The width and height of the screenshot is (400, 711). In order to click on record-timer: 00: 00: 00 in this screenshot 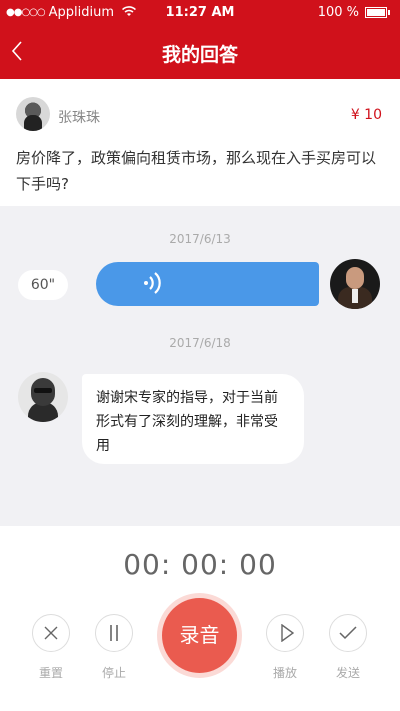, I will do `click(200, 564)`.